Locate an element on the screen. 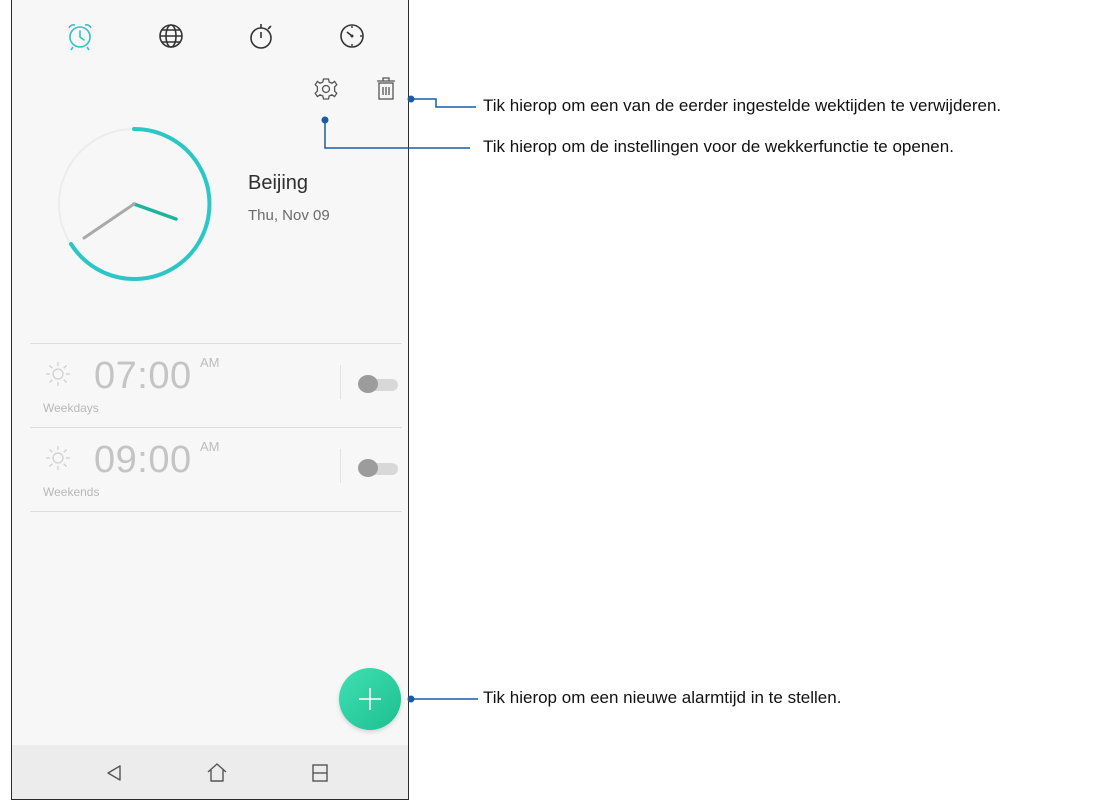 The height and width of the screenshot is (800, 1113). analog-clock is located at coordinates (135, 203).